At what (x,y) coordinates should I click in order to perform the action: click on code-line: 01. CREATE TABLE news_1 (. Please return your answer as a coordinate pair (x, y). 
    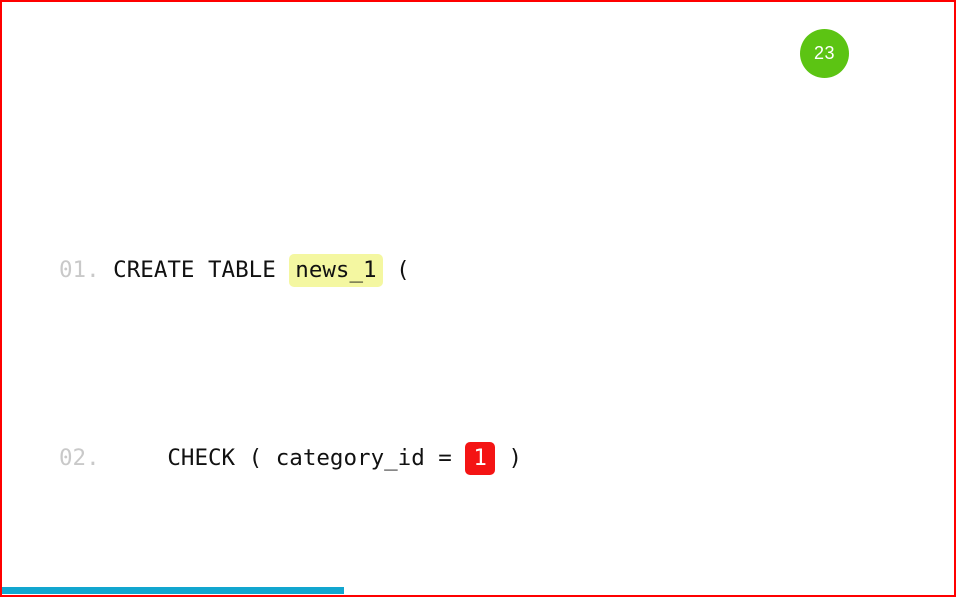
    Looking at the image, I should click on (290, 270).